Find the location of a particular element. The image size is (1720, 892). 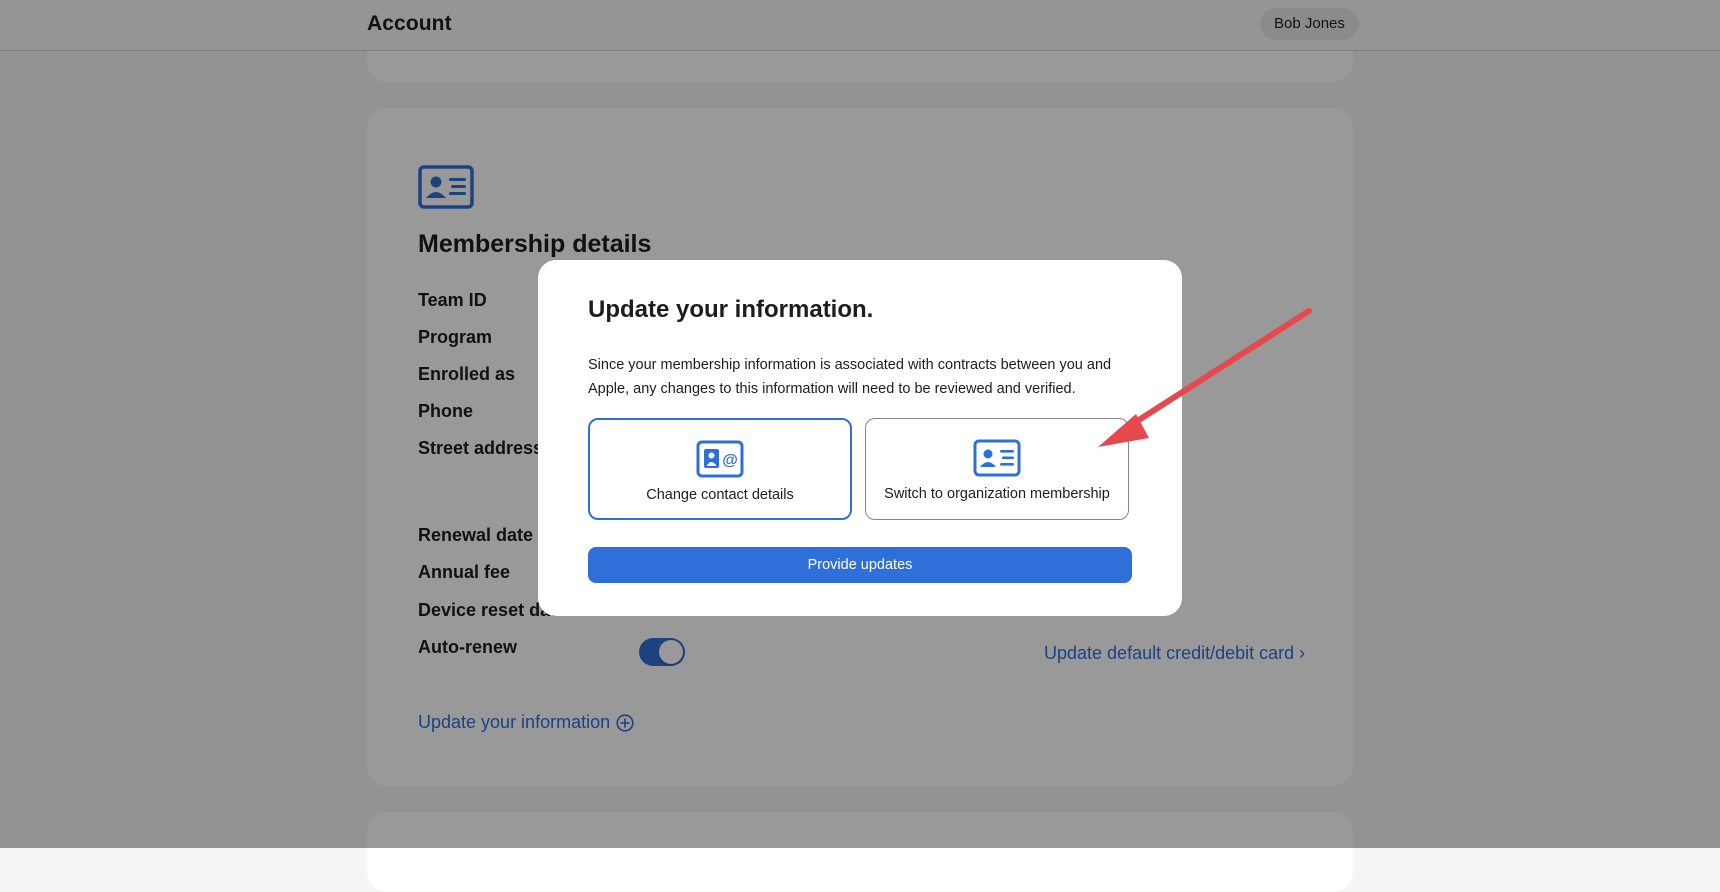

change-contact-details-option: @ Change contact details is located at coordinates (720, 469).